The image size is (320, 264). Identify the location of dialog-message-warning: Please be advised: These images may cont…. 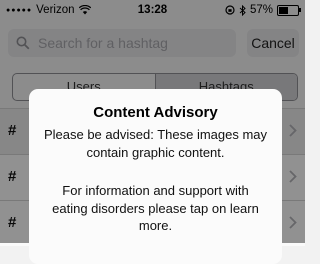
(155, 143).